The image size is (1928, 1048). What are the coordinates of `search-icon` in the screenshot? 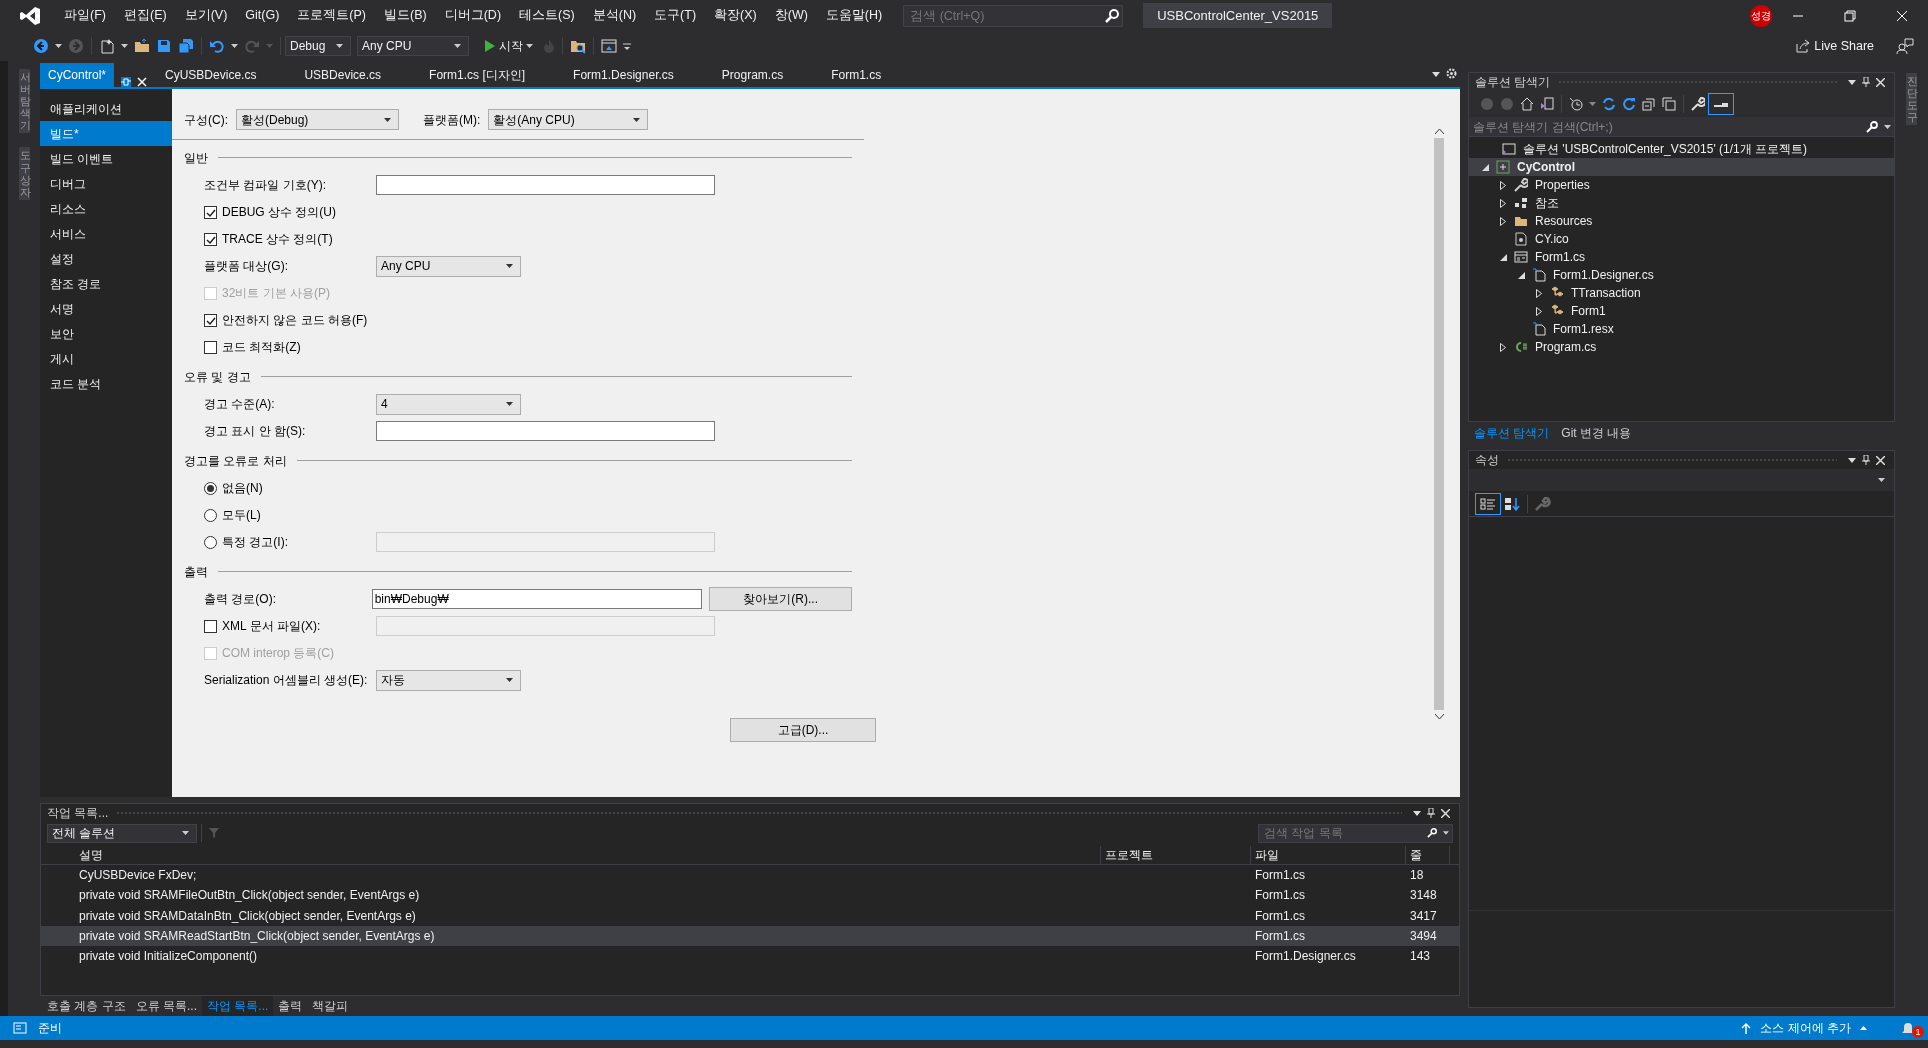 It's located at (1112, 15).